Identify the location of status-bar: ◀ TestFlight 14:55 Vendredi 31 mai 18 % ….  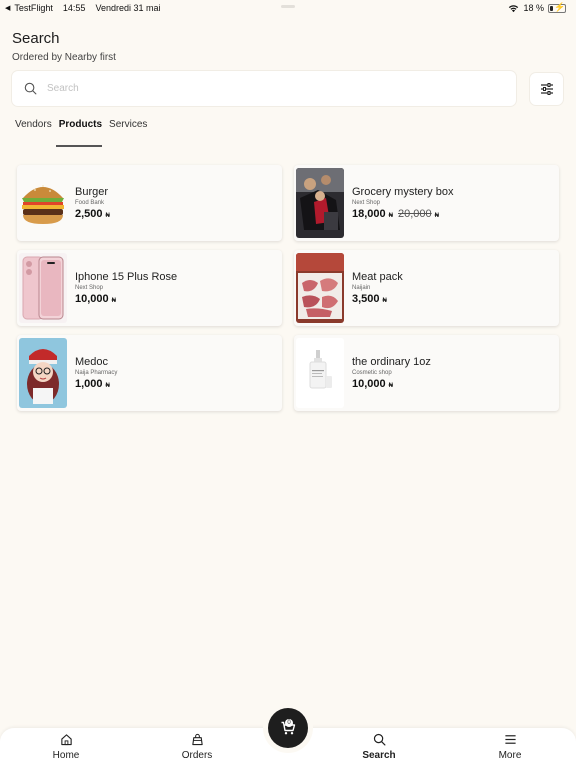
(288, 8).